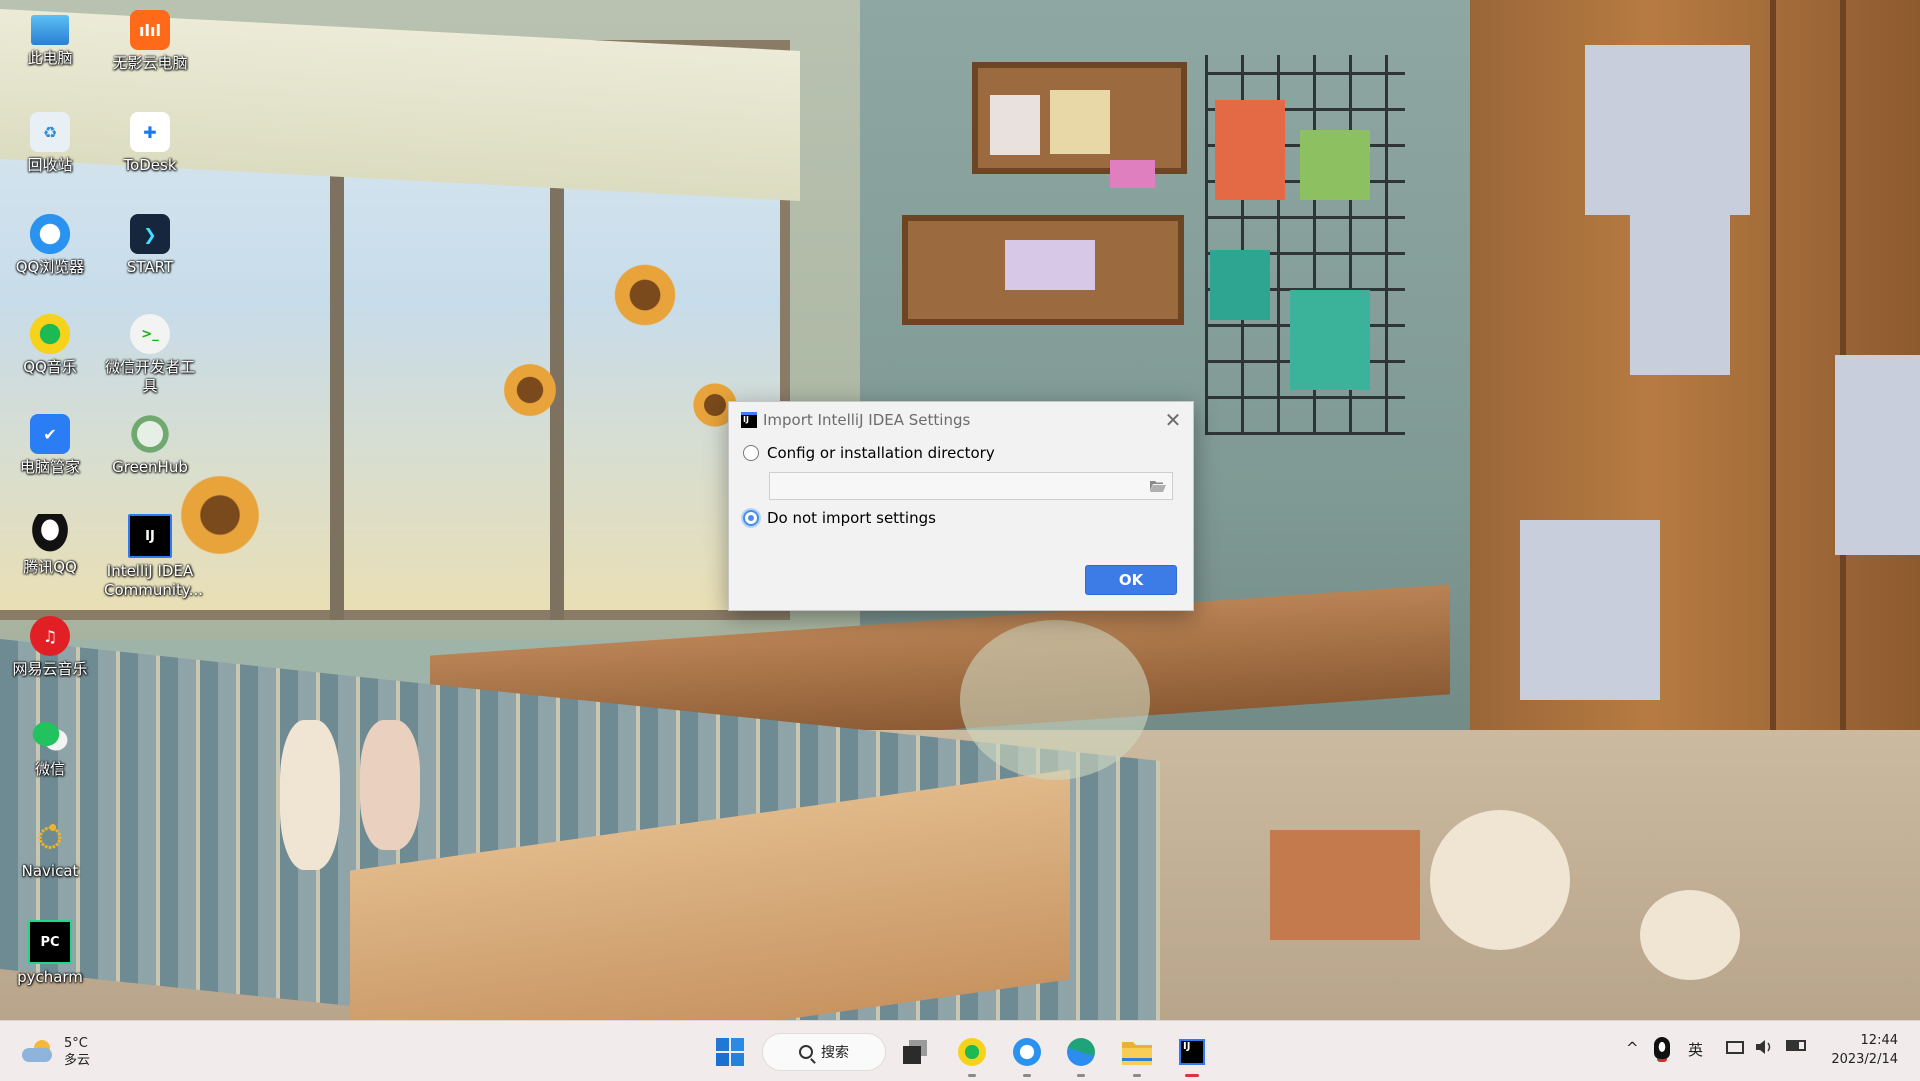 The height and width of the screenshot is (1081, 1920). Describe the element at coordinates (49, 769) in the screenshot. I see `desktop-icon-label: 微信` at that location.